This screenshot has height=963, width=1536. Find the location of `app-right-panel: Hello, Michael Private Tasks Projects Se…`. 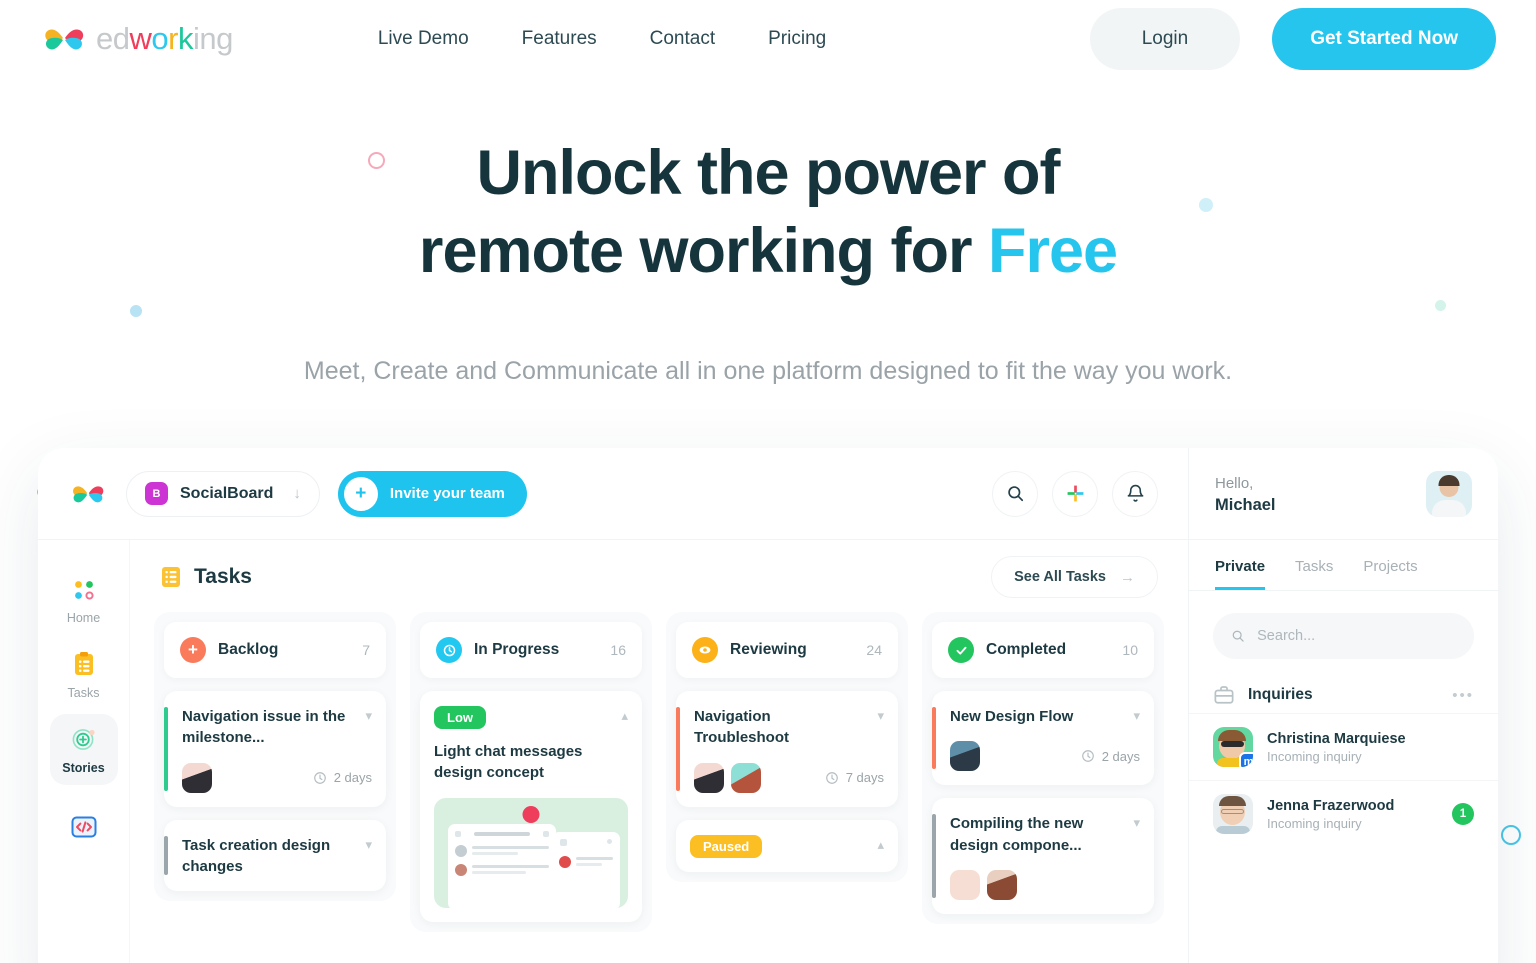

app-right-panel: Hello, Michael Private Tasks Projects Se… is located at coordinates (1343, 705).